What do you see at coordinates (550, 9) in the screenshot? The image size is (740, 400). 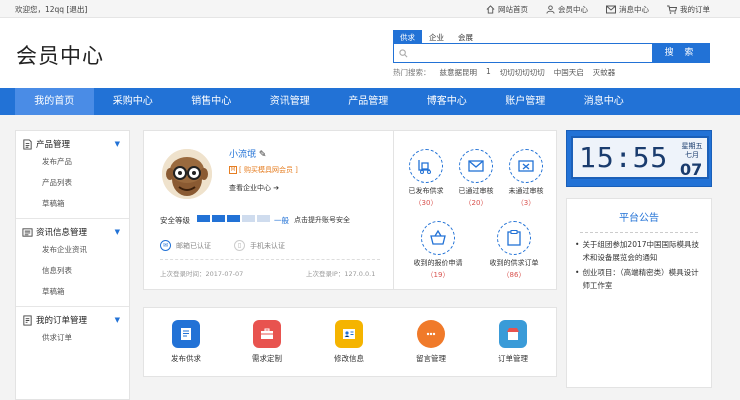 I see `user-icon` at bounding box center [550, 9].